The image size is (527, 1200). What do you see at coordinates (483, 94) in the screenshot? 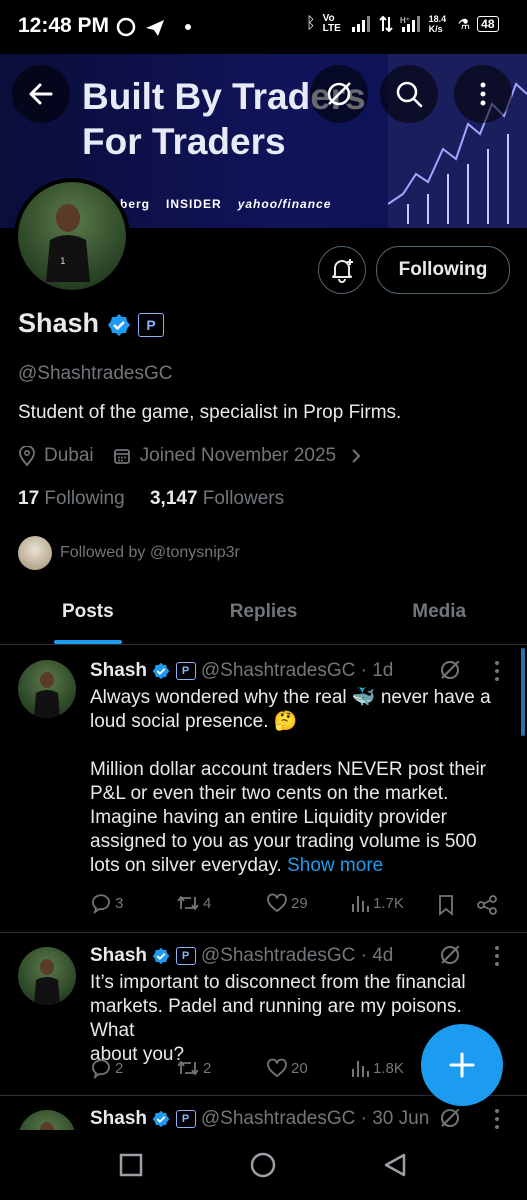
I see `more-options-button` at bounding box center [483, 94].